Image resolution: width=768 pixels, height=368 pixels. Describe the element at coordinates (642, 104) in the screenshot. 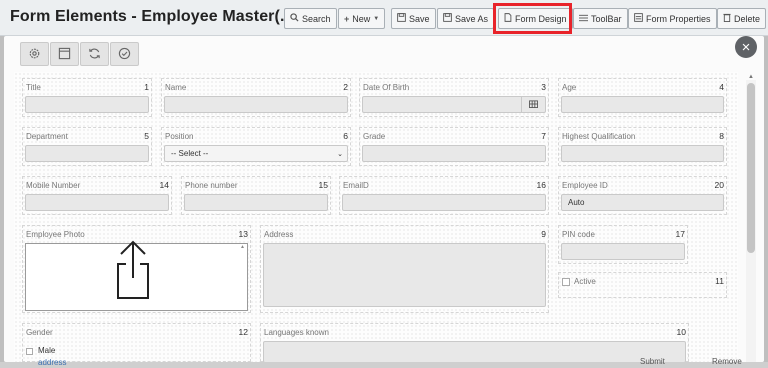

I see `age-input` at that location.